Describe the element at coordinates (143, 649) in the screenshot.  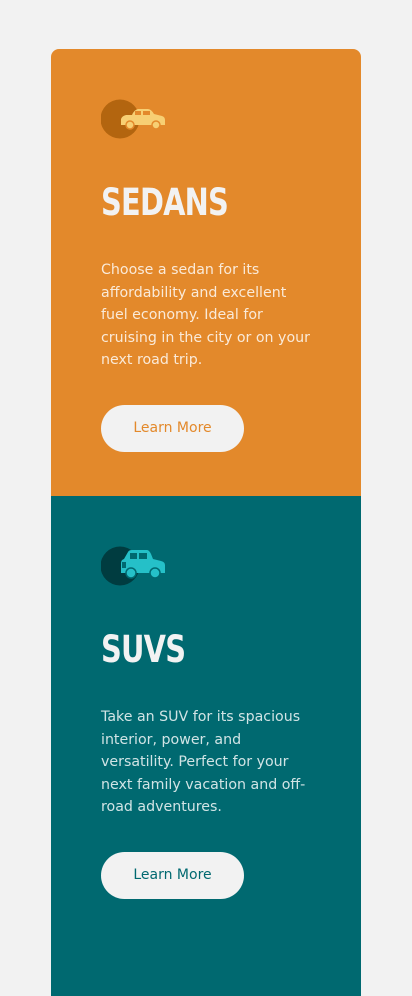
I see `card-title: SUVS` at that location.